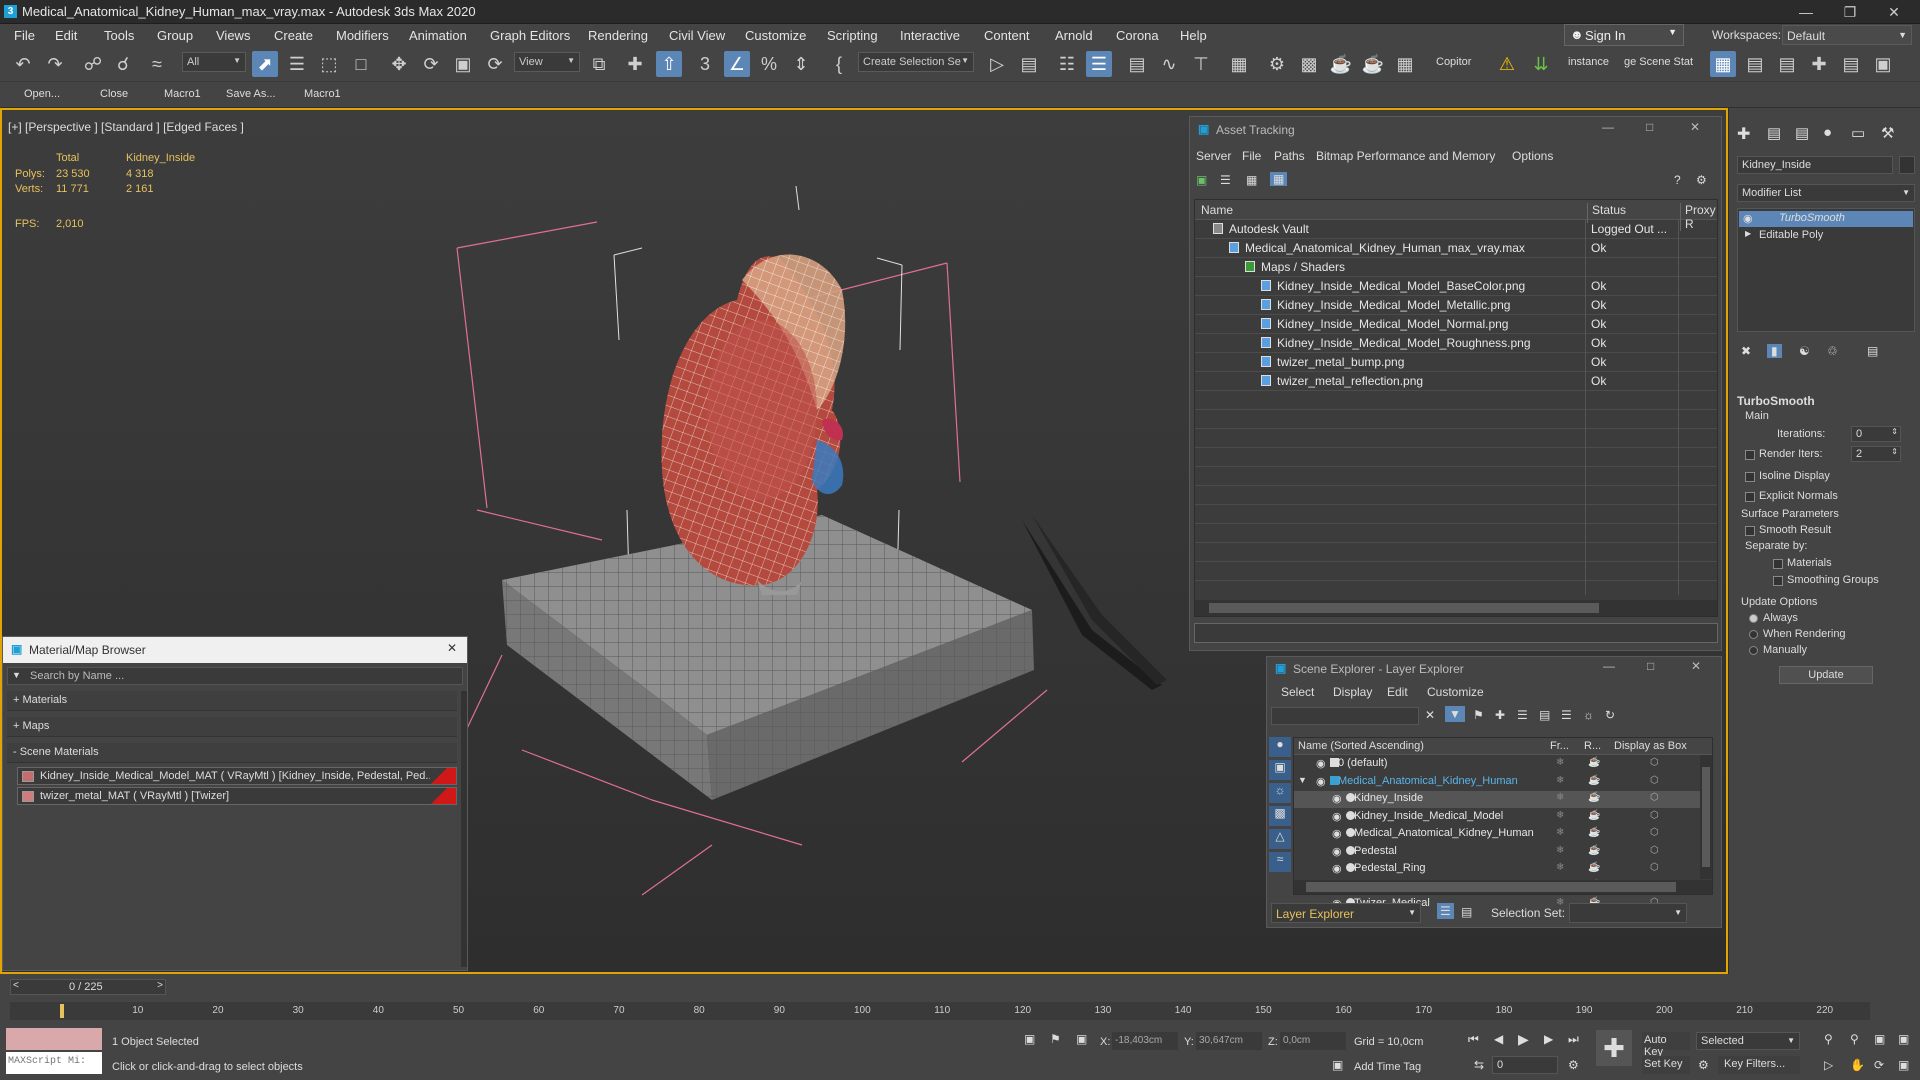  What do you see at coordinates (175, 35) in the screenshot?
I see `menu-group: Group` at bounding box center [175, 35].